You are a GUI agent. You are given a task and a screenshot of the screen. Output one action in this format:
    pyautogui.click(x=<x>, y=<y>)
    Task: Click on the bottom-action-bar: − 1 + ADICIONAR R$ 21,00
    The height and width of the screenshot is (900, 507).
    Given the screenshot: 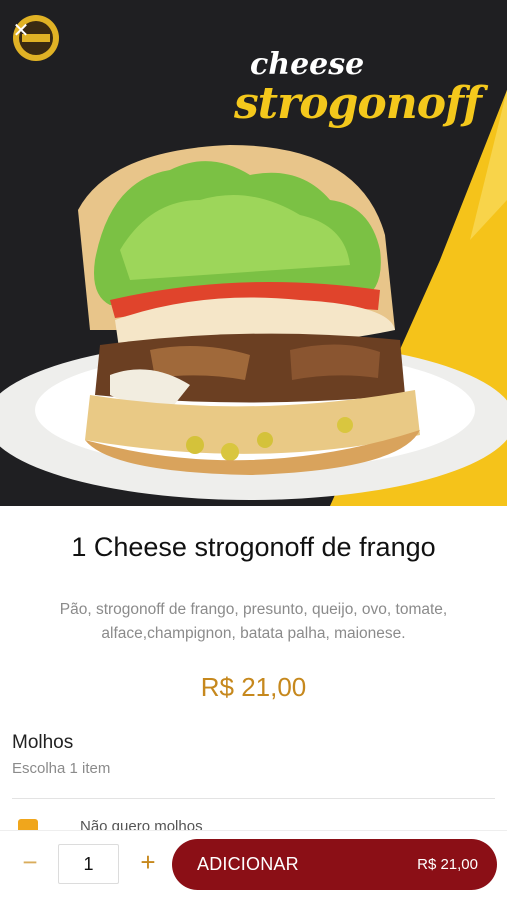 What is the action you would take?
    pyautogui.click(x=253, y=865)
    